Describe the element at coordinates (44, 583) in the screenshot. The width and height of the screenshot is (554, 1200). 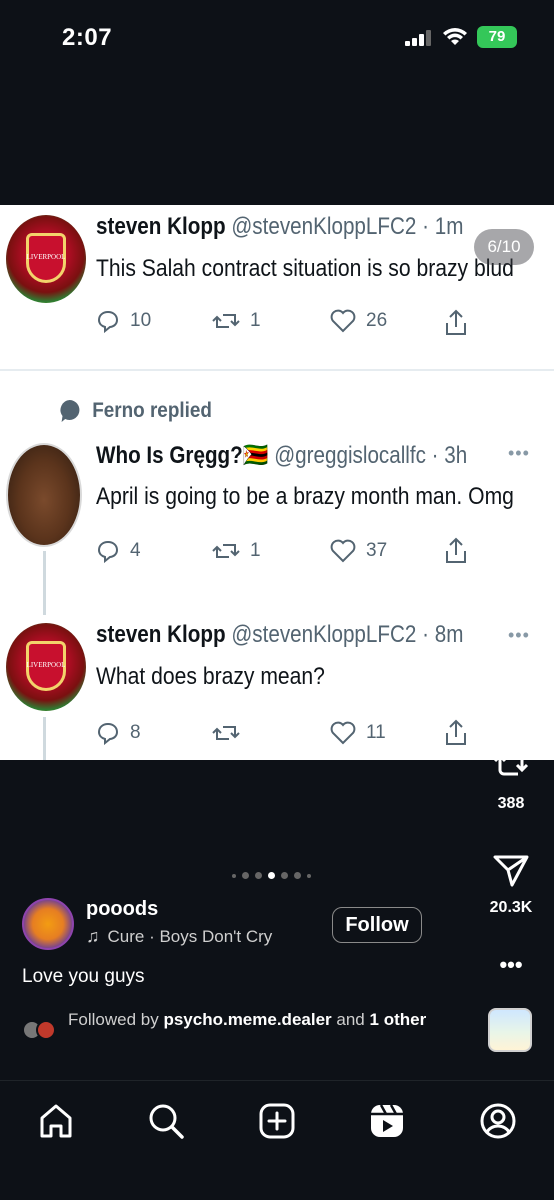
I see `thread-line` at that location.